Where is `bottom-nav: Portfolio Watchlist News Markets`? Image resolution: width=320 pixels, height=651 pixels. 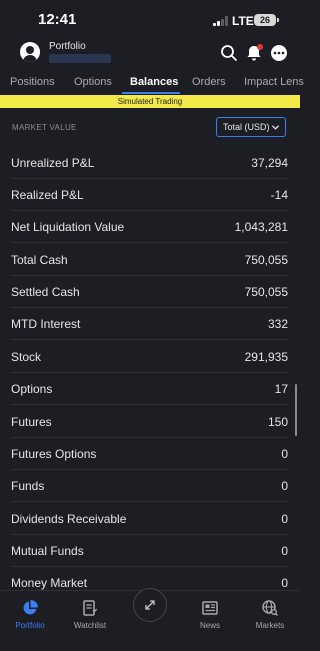
bottom-nav: Portfolio Watchlist News Markets is located at coordinates (150, 619).